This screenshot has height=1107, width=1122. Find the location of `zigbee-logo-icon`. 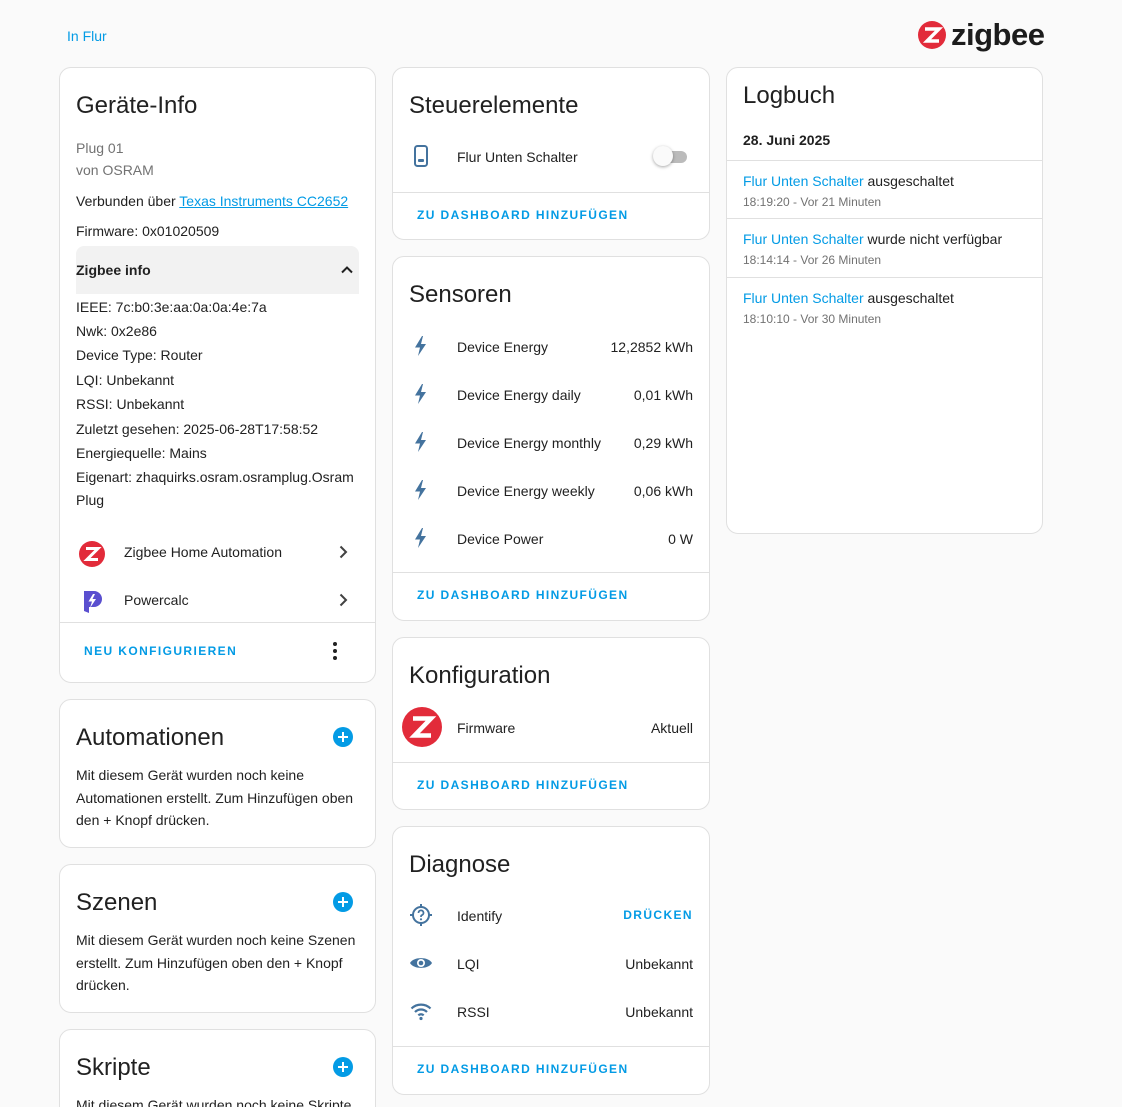

zigbee-logo-icon is located at coordinates (92, 554).